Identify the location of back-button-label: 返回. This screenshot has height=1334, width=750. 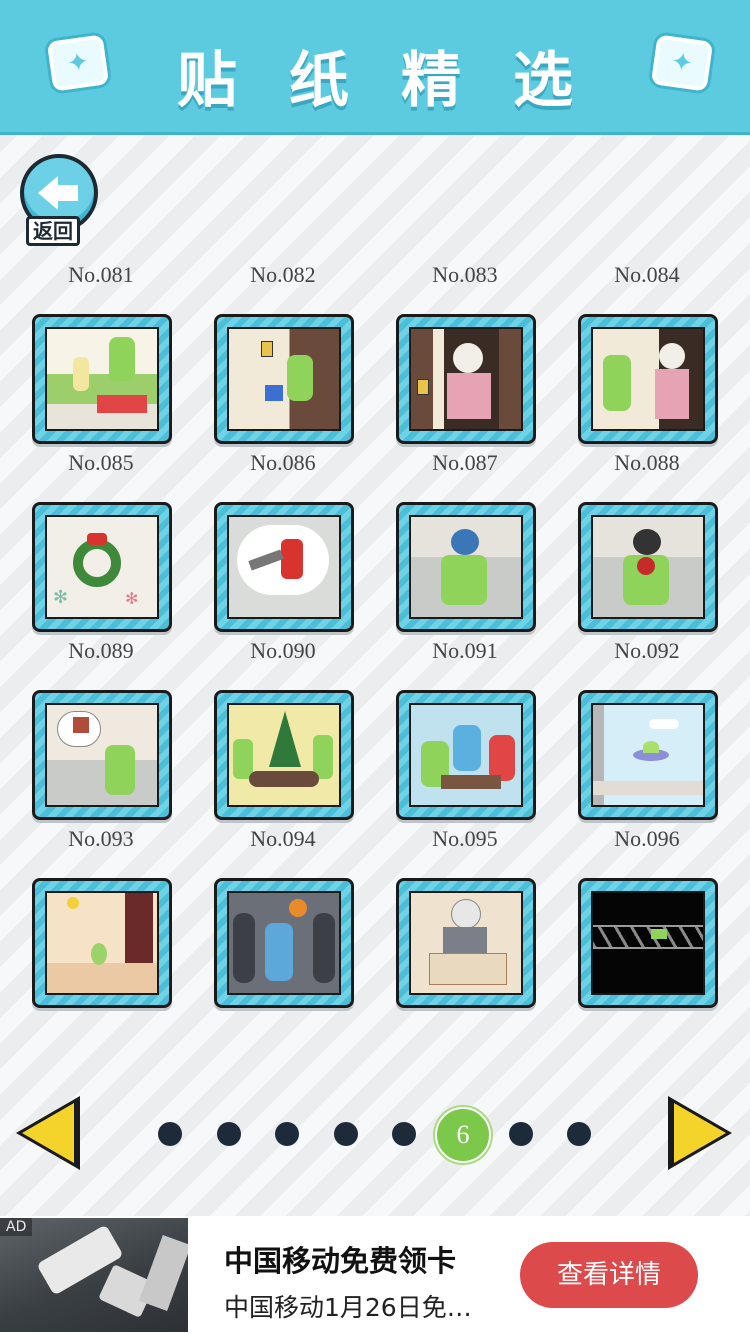
(53, 231).